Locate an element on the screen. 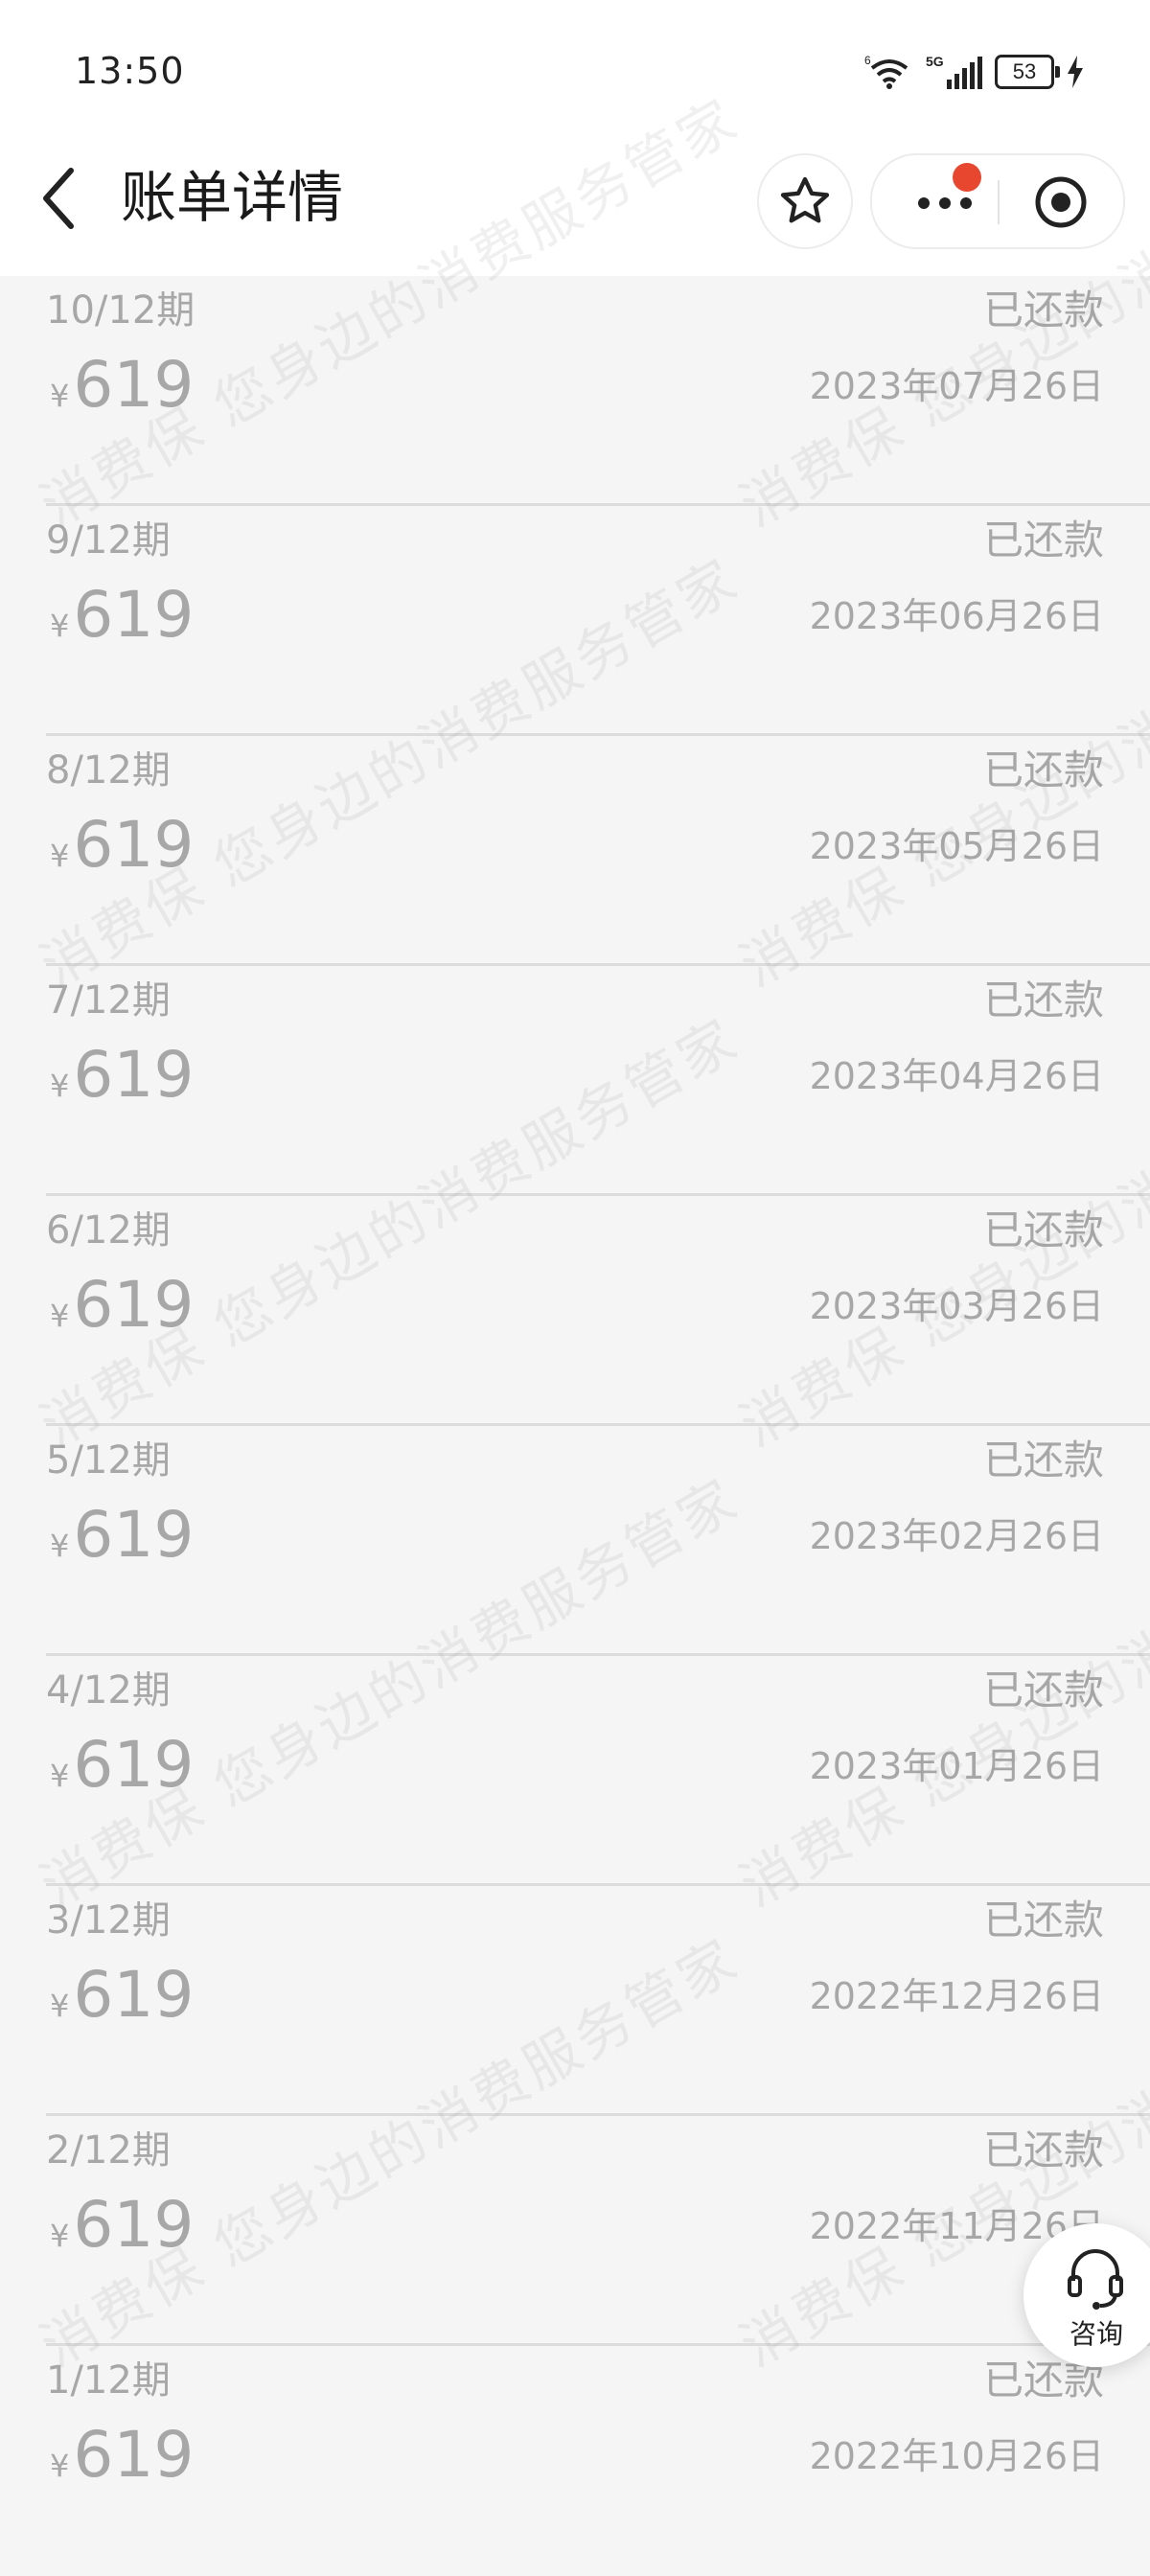 The width and height of the screenshot is (1150, 2576). battery-icon: 53 is located at coordinates (1027, 72).